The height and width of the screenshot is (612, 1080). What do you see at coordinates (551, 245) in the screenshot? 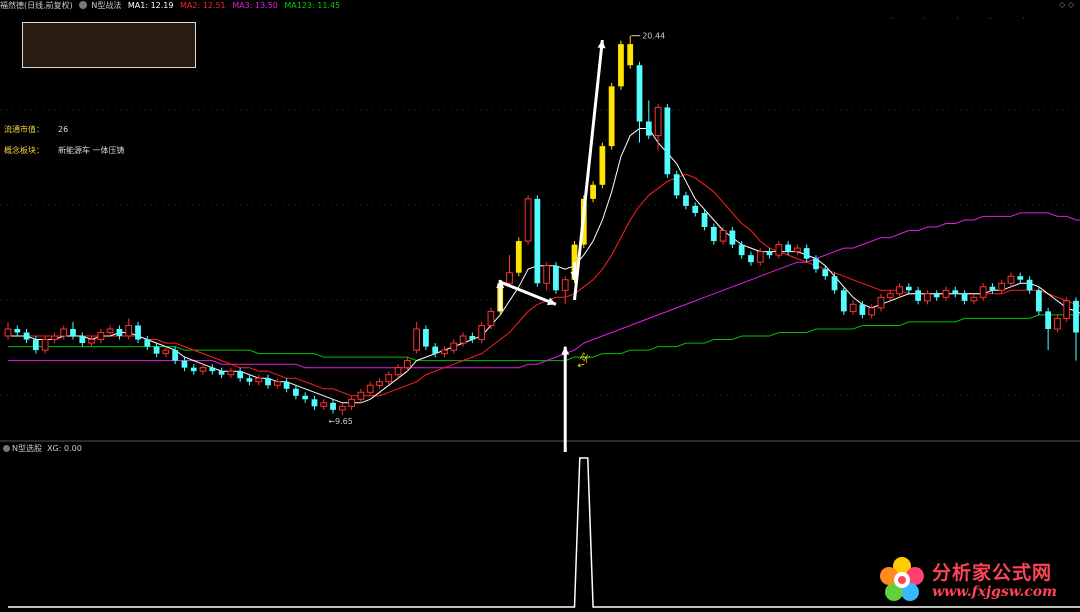
I see `signal-arrows` at bounding box center [551, 245].